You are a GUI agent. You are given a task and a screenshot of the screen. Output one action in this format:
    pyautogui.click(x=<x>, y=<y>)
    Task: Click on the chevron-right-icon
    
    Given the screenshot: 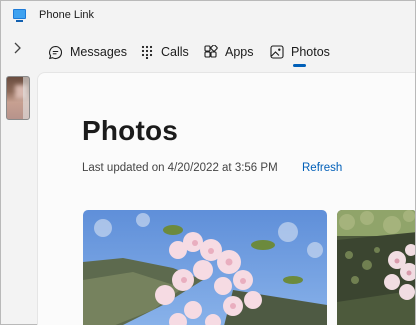 What is the action you would take?
    pyautogui.click(x=17, y=48)
    